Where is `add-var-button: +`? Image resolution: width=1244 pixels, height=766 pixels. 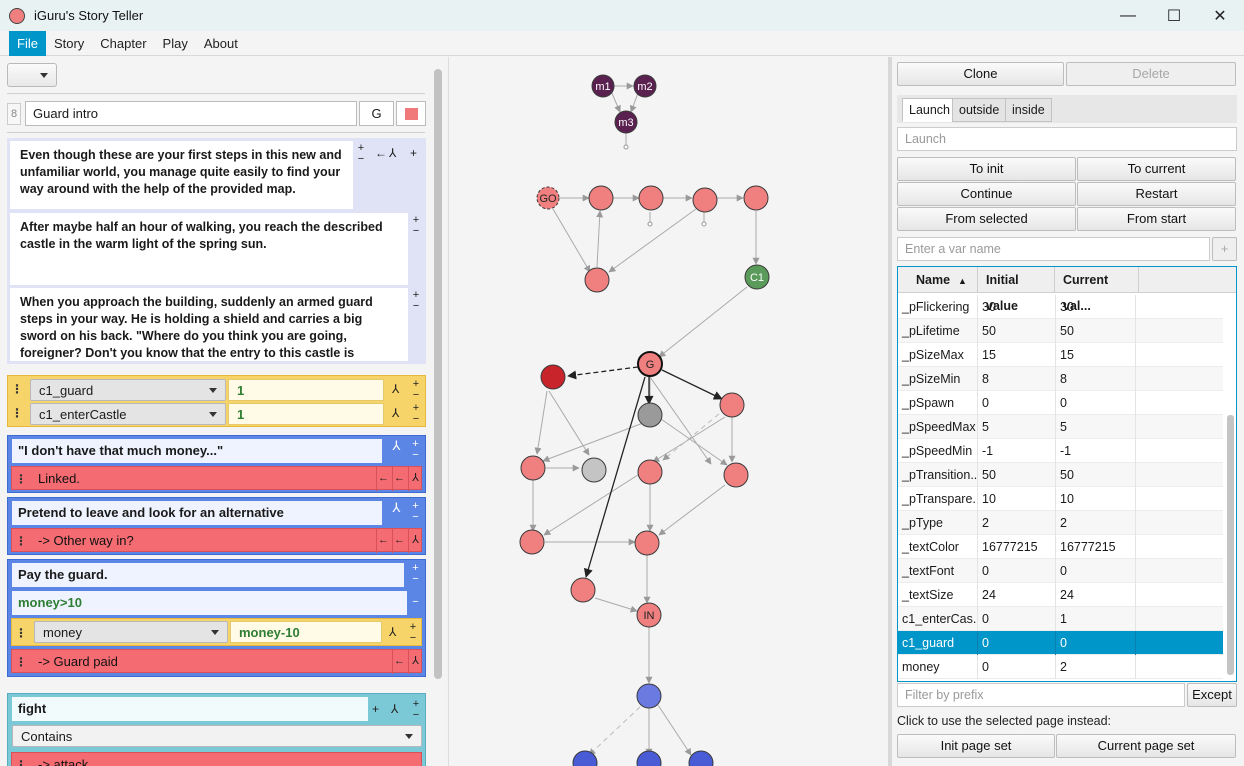
add-var-button: + is located at coordinates (1224, 249).